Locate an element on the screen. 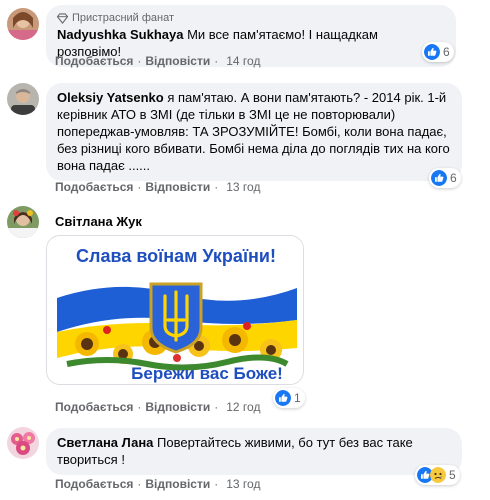 This screenshot has height=500, width=490. comment-author: Nadyushka Sukhaya is located at coordinates (120, 34).